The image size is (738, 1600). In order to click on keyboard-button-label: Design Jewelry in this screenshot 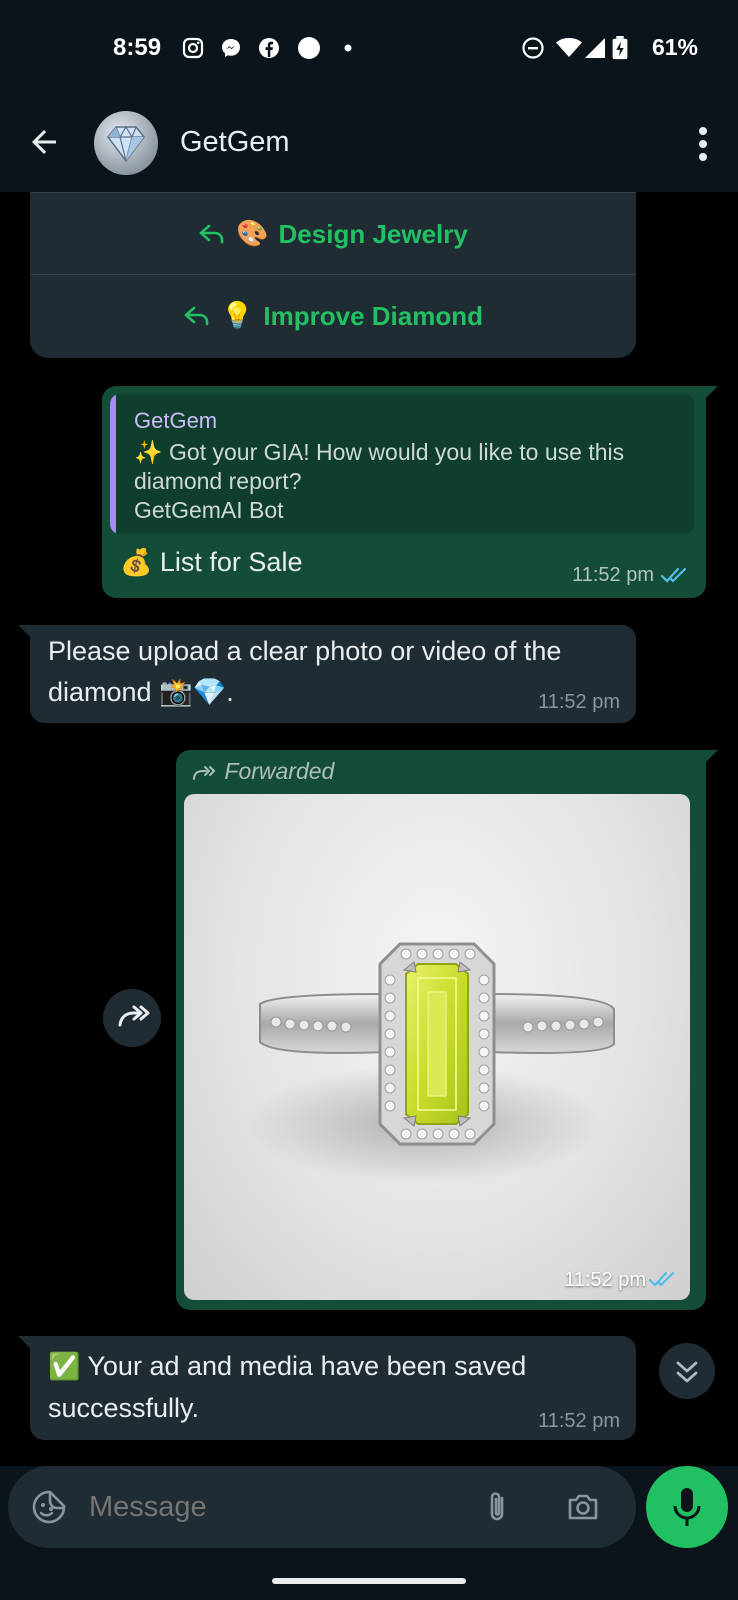, I will do `click(373, 233)`.